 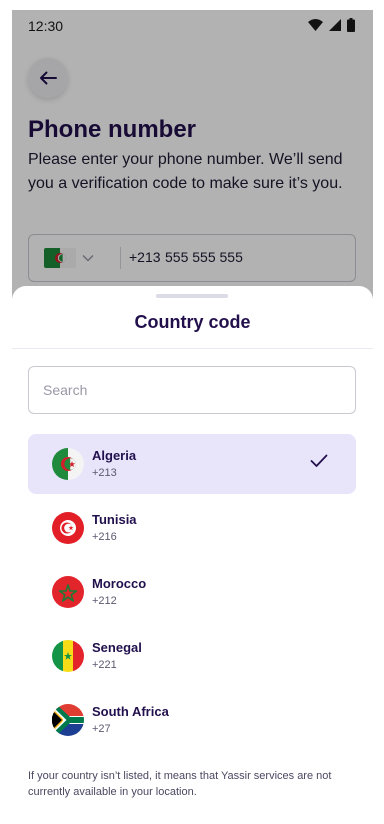 I want to click on country-name: Algeria, so click(x=114, y=455).